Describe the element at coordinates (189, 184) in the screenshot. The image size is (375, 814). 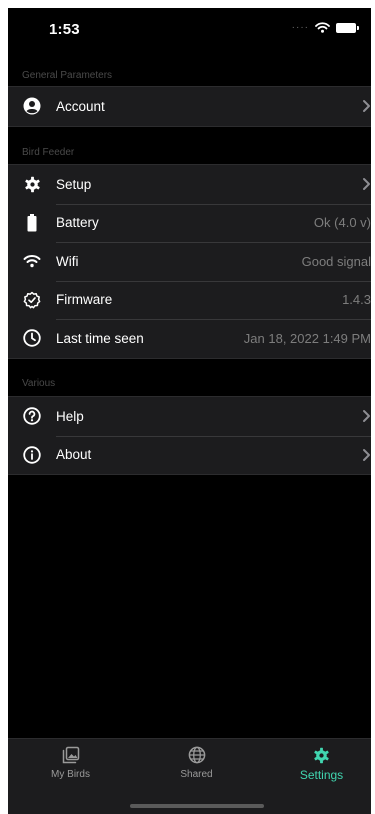
I see `setup-row: Setup` at that location.